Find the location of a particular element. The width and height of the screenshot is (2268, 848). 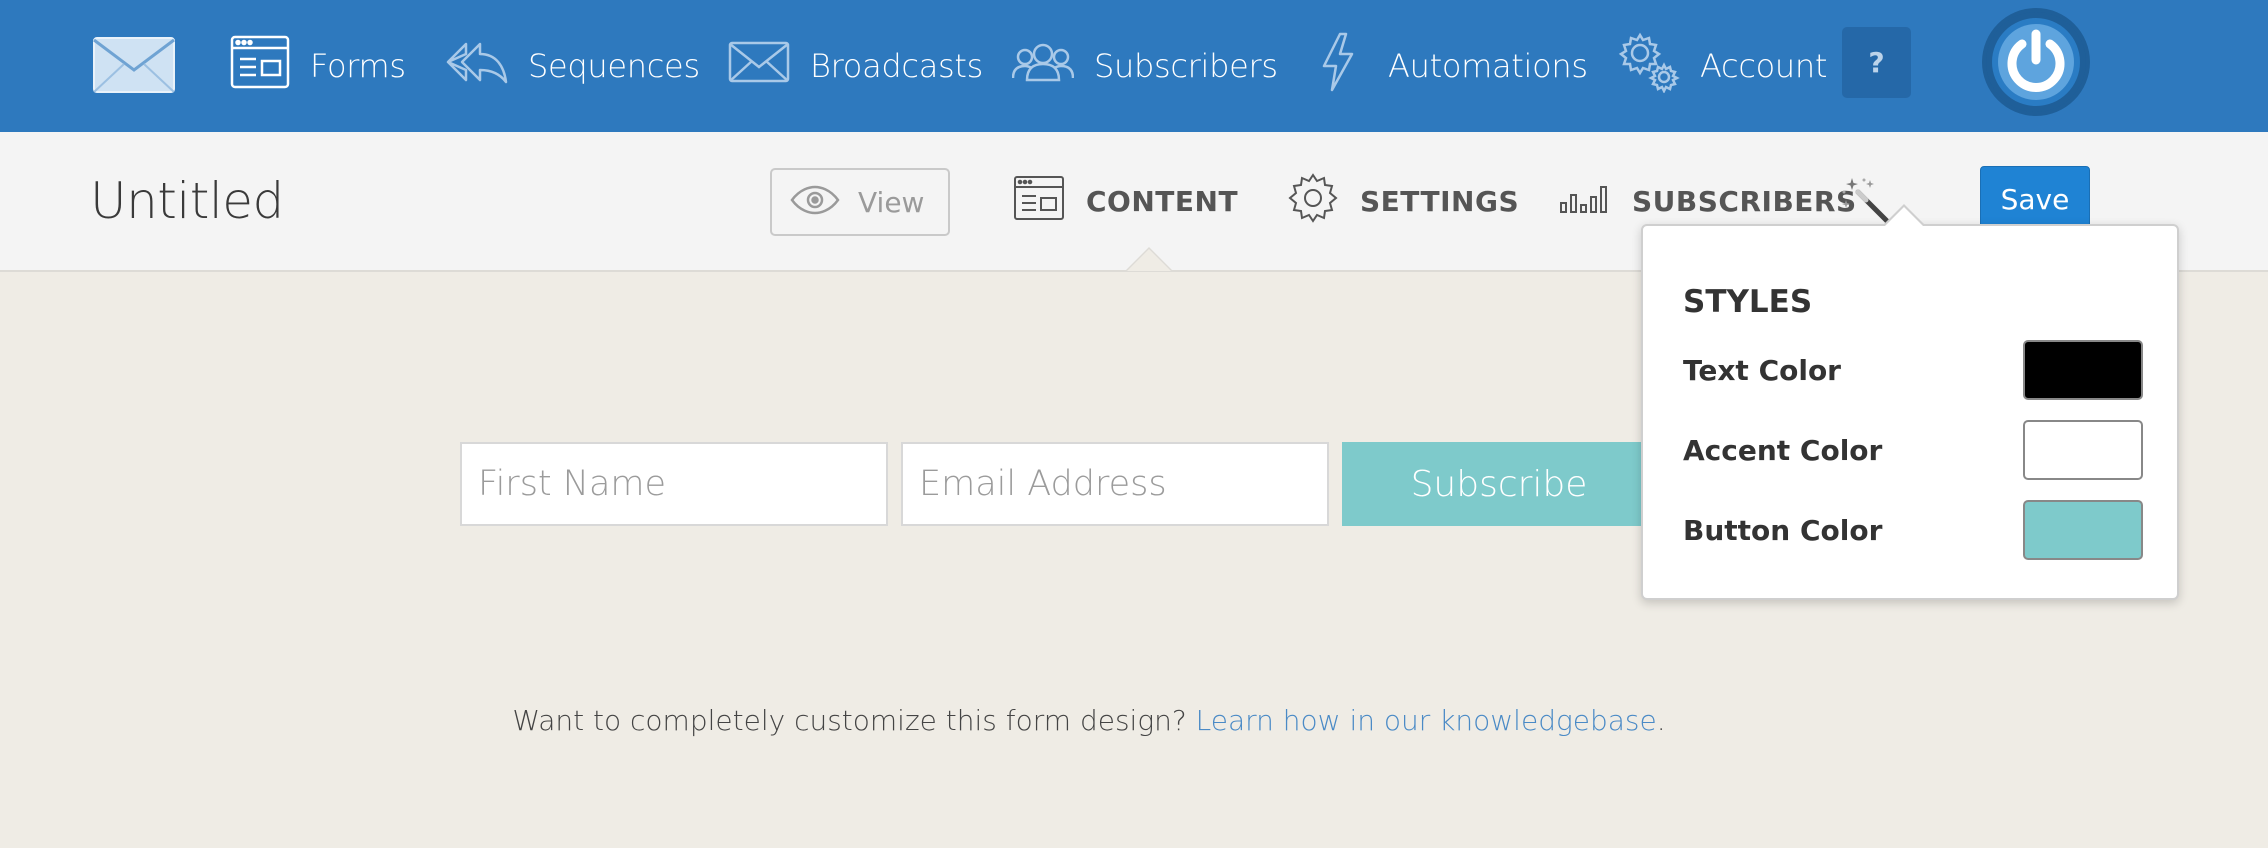

envelope-logo-icon is located at coordinates (134, 67).